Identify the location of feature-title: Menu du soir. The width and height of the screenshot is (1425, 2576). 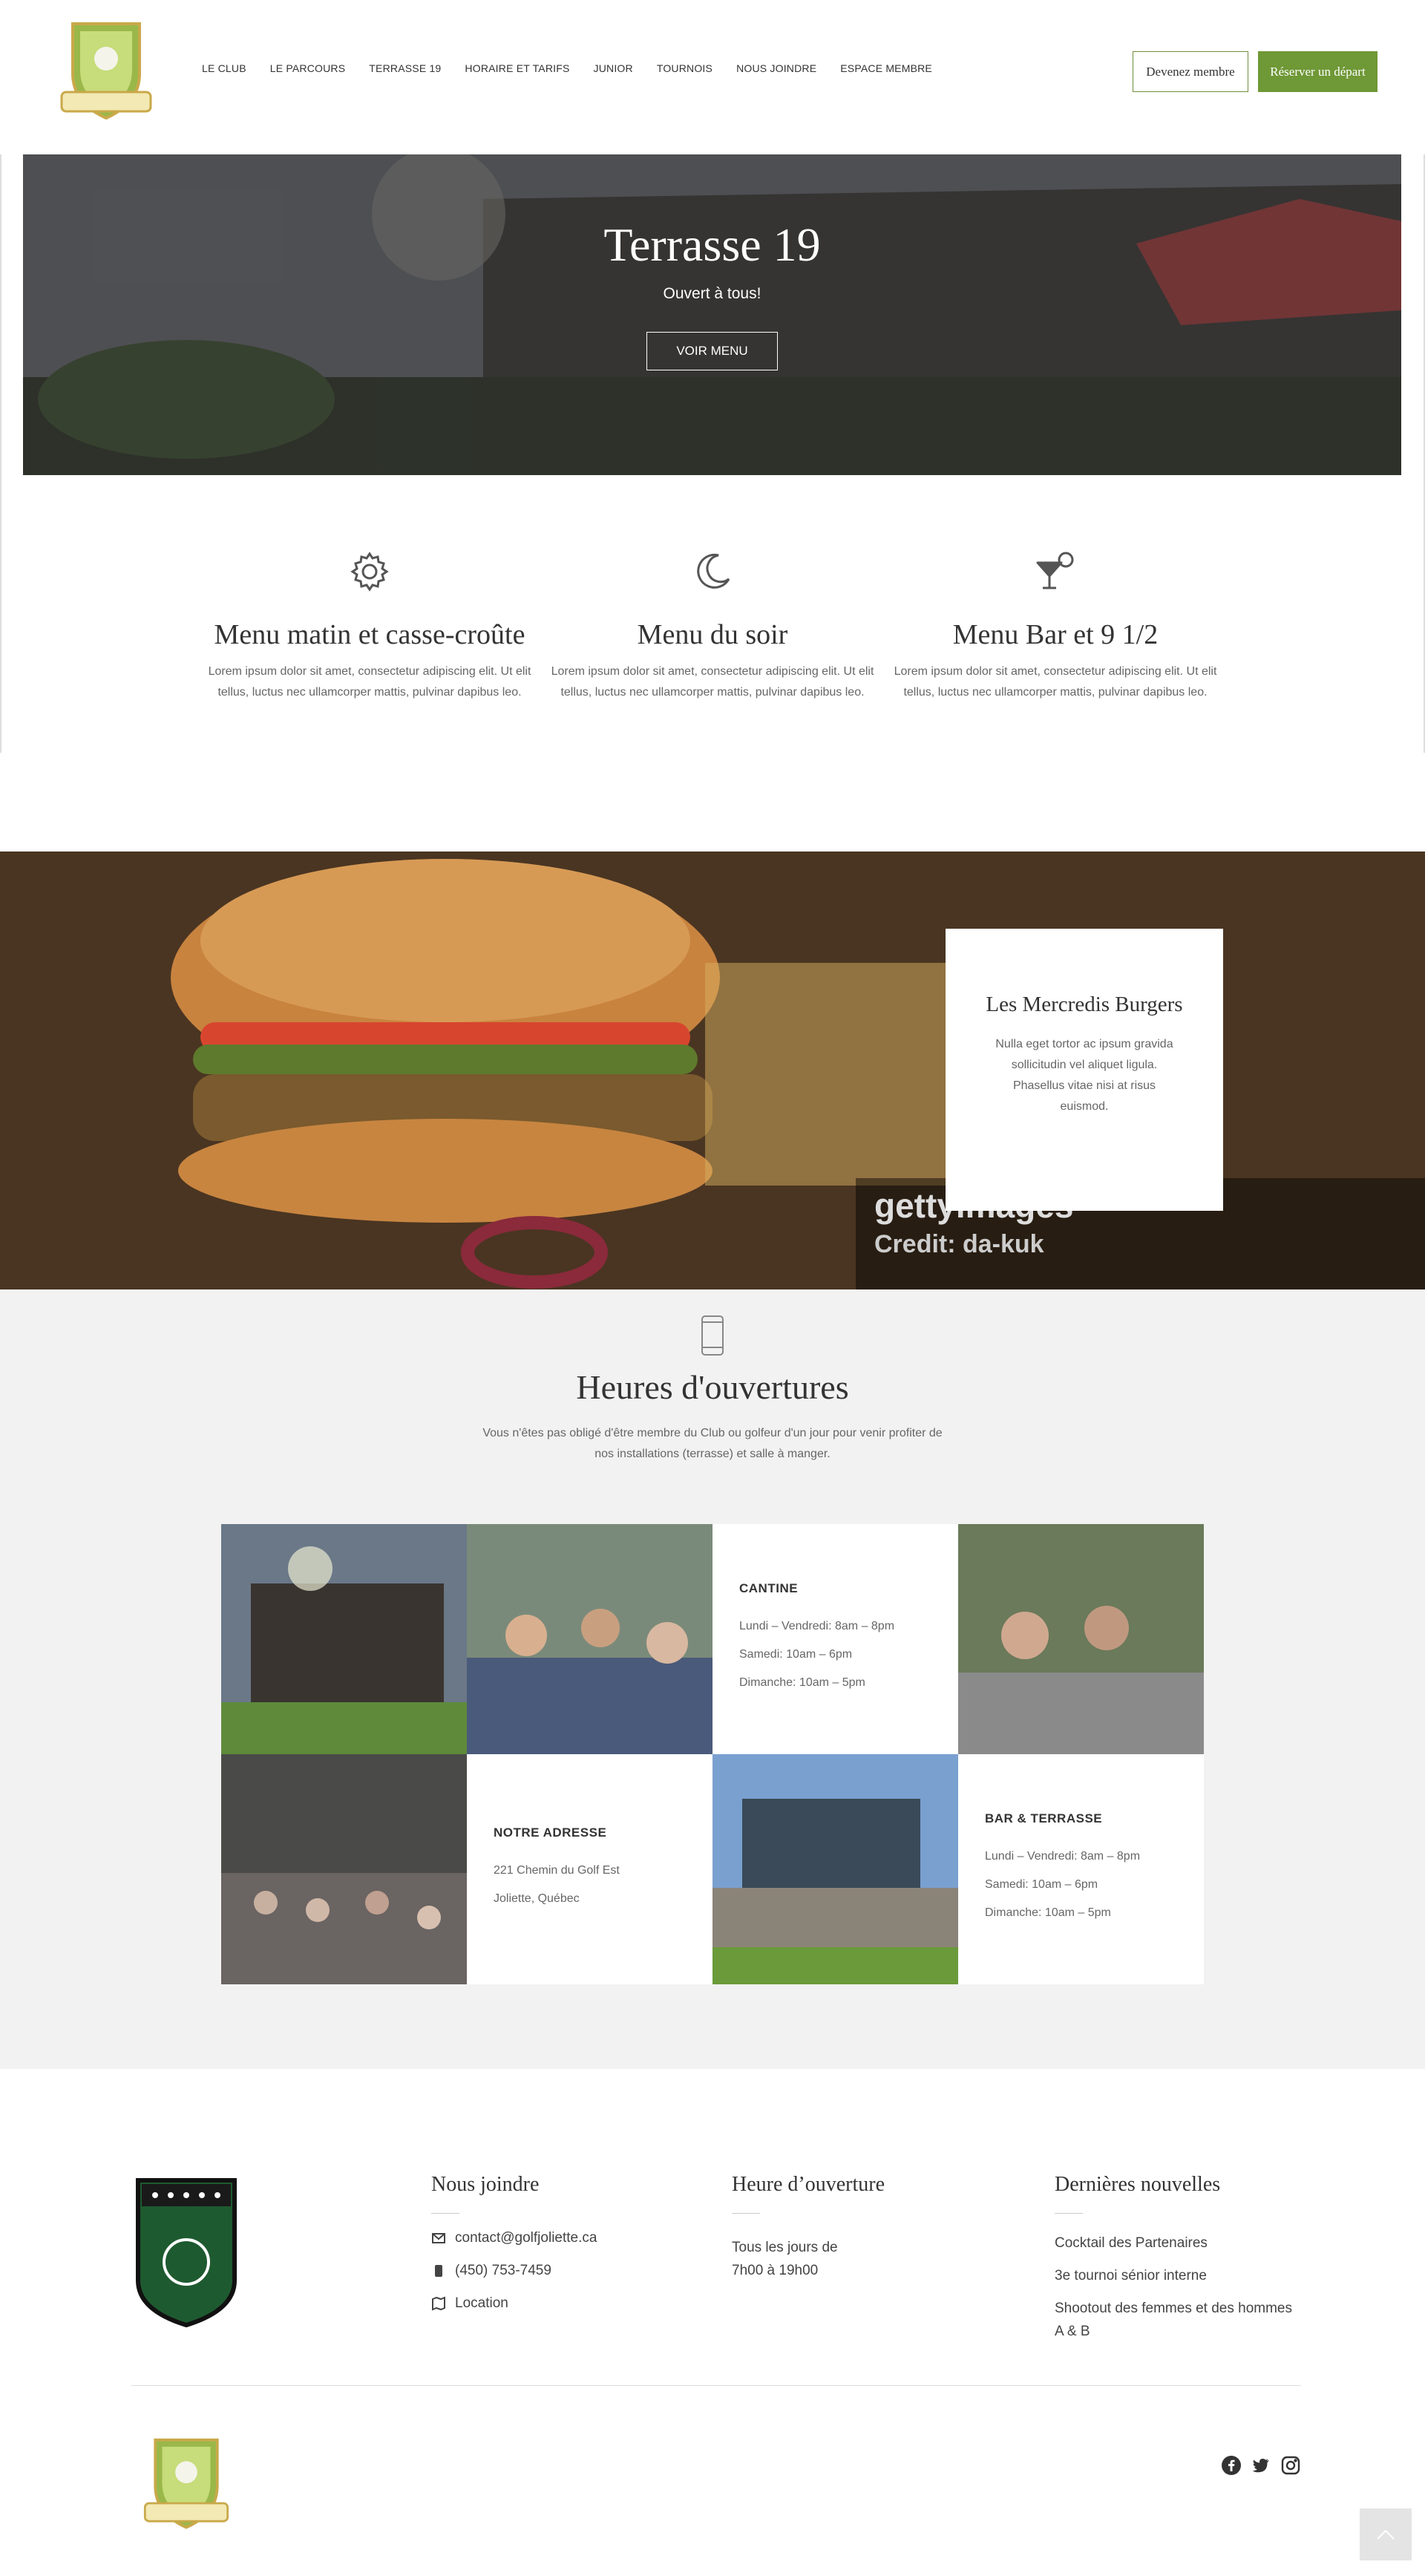
(712, 634).